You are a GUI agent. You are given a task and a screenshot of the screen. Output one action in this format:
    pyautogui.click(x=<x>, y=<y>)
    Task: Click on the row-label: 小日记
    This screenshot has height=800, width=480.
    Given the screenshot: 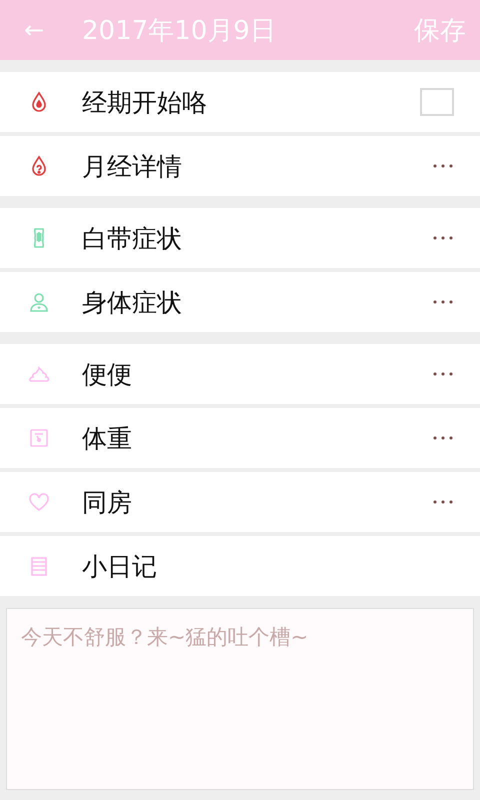 What is the action you would take?
    pyautogui.click(x=120, y=566)
    